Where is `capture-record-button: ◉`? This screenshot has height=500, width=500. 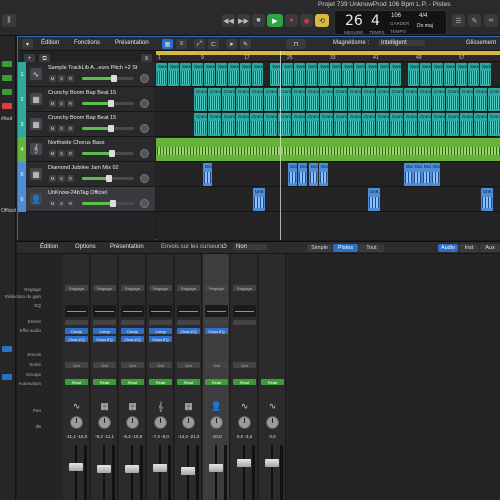
capture-record-button: ◉ is located at coordinates (306, 20).